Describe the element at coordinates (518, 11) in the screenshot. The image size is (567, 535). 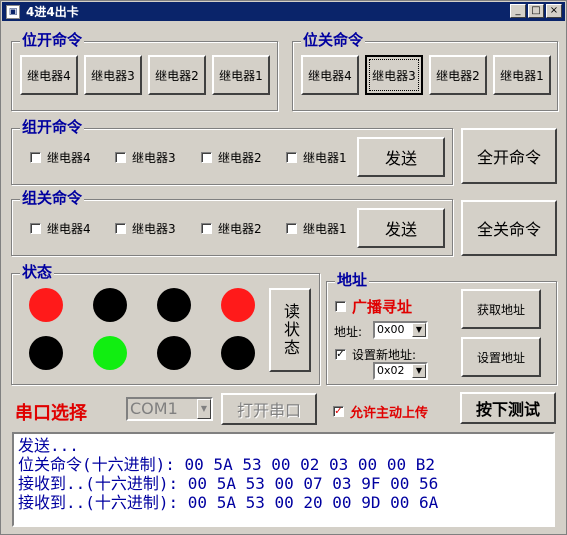
I see `minimize-button: _` at that location.